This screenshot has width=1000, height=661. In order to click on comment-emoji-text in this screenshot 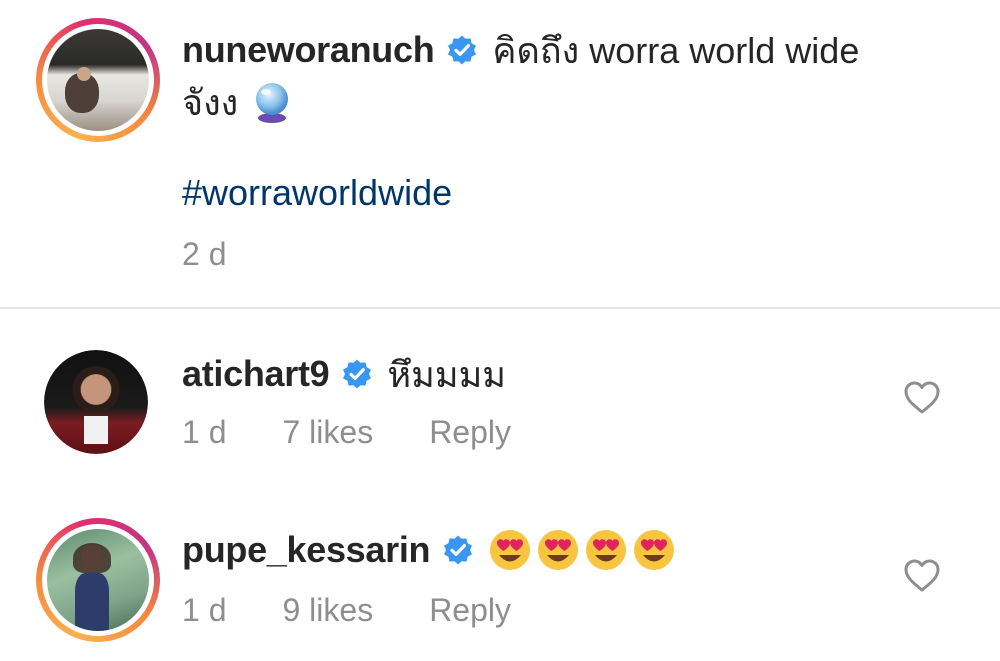, I will do `click(584, 550)`.